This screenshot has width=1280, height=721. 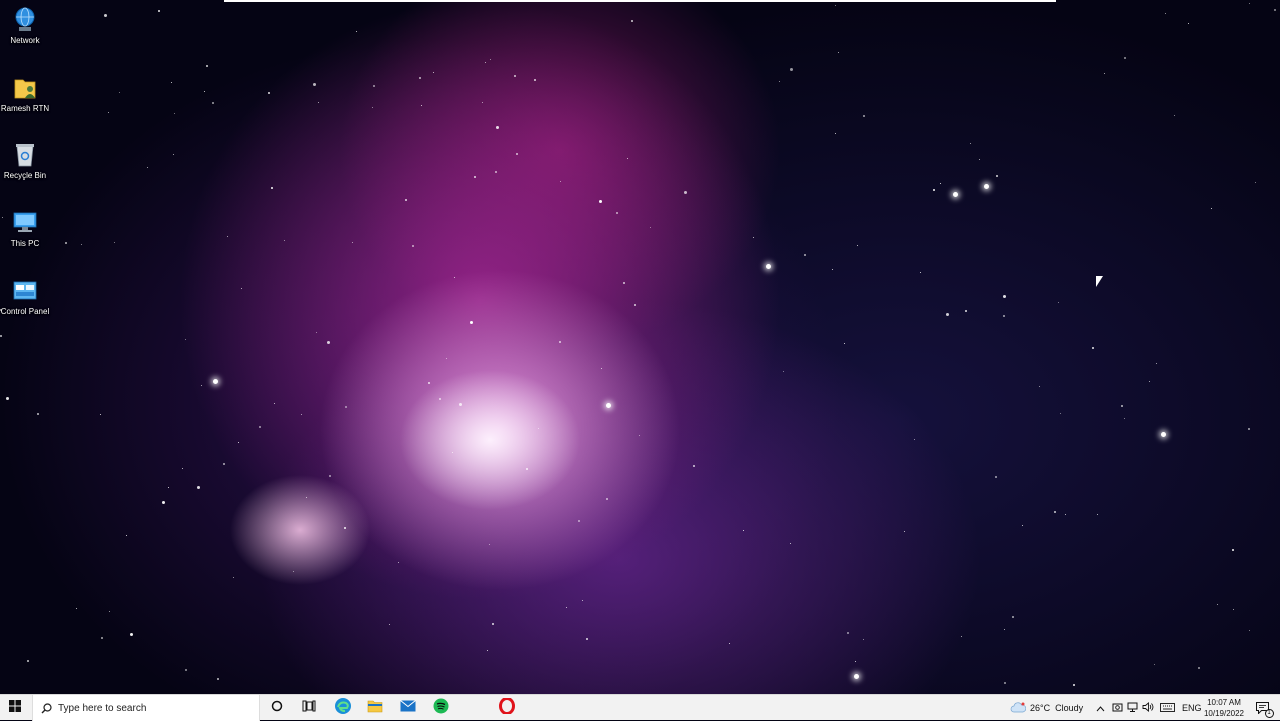 What do you see at coordinates (507, 708) in the screenshot?
I see `opera-taskbar-button` at bounding box center [507, 708].